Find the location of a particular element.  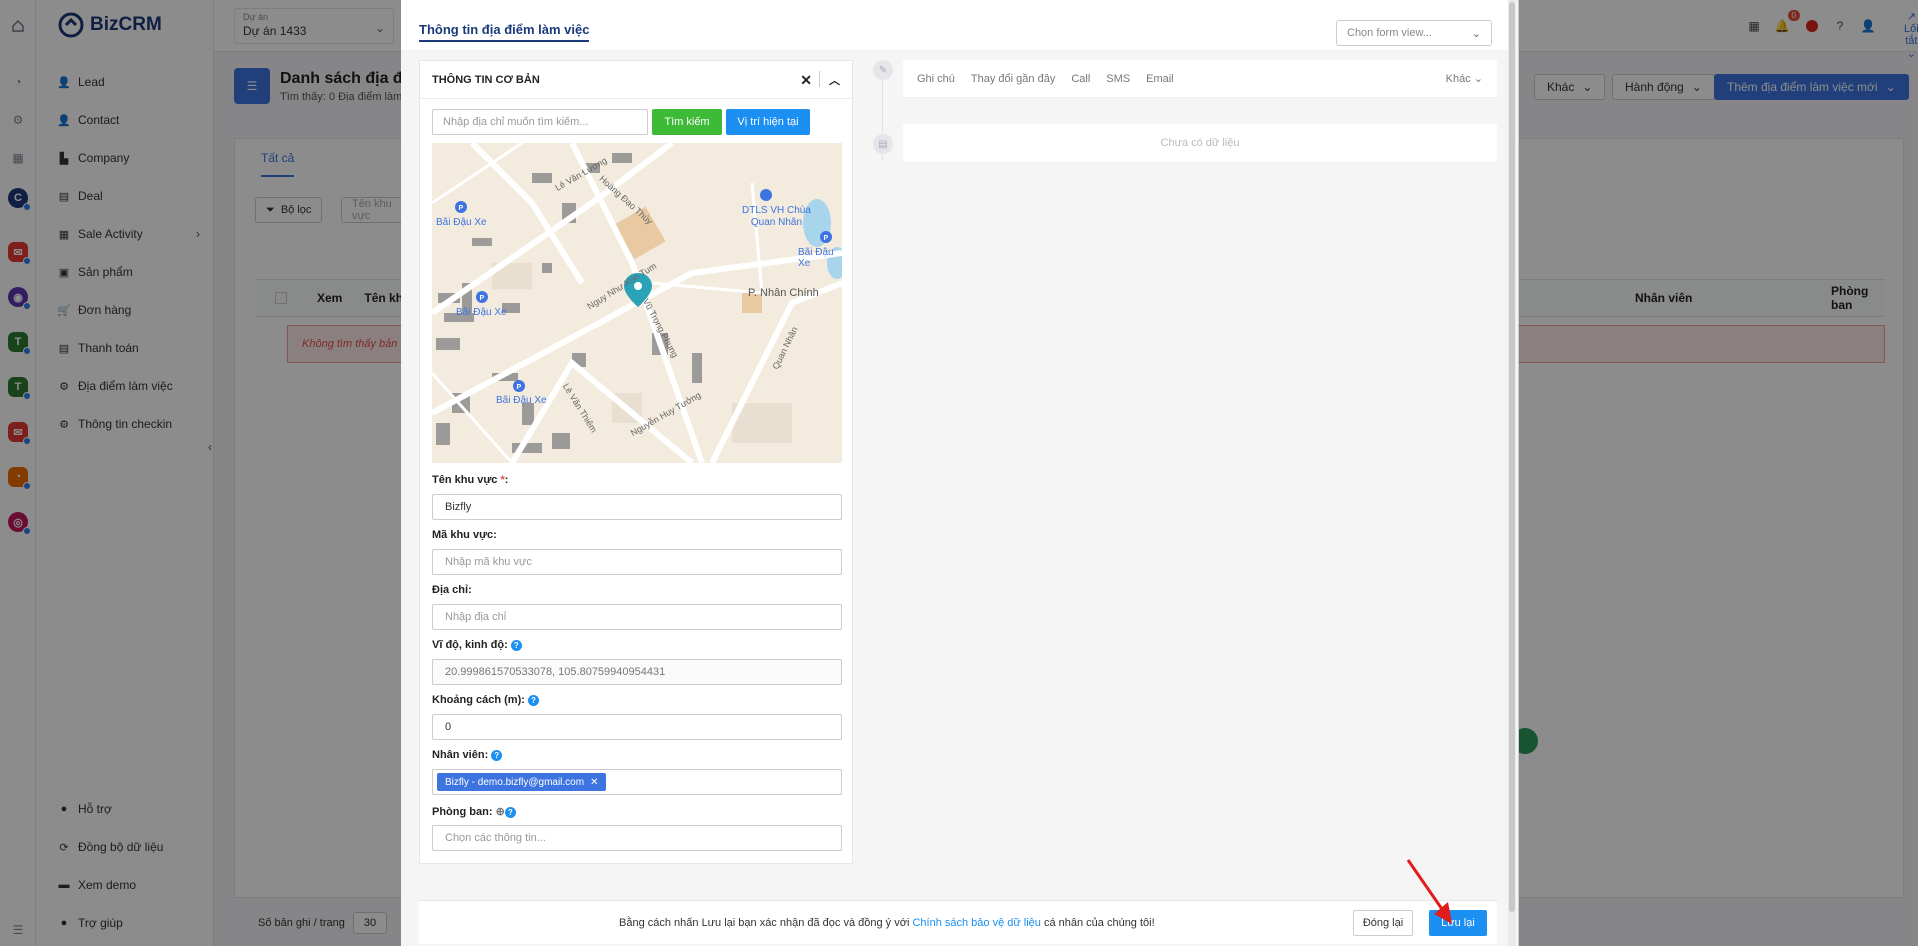

area-code-label: Mã khu vực: is located at coordinates (464, 535).